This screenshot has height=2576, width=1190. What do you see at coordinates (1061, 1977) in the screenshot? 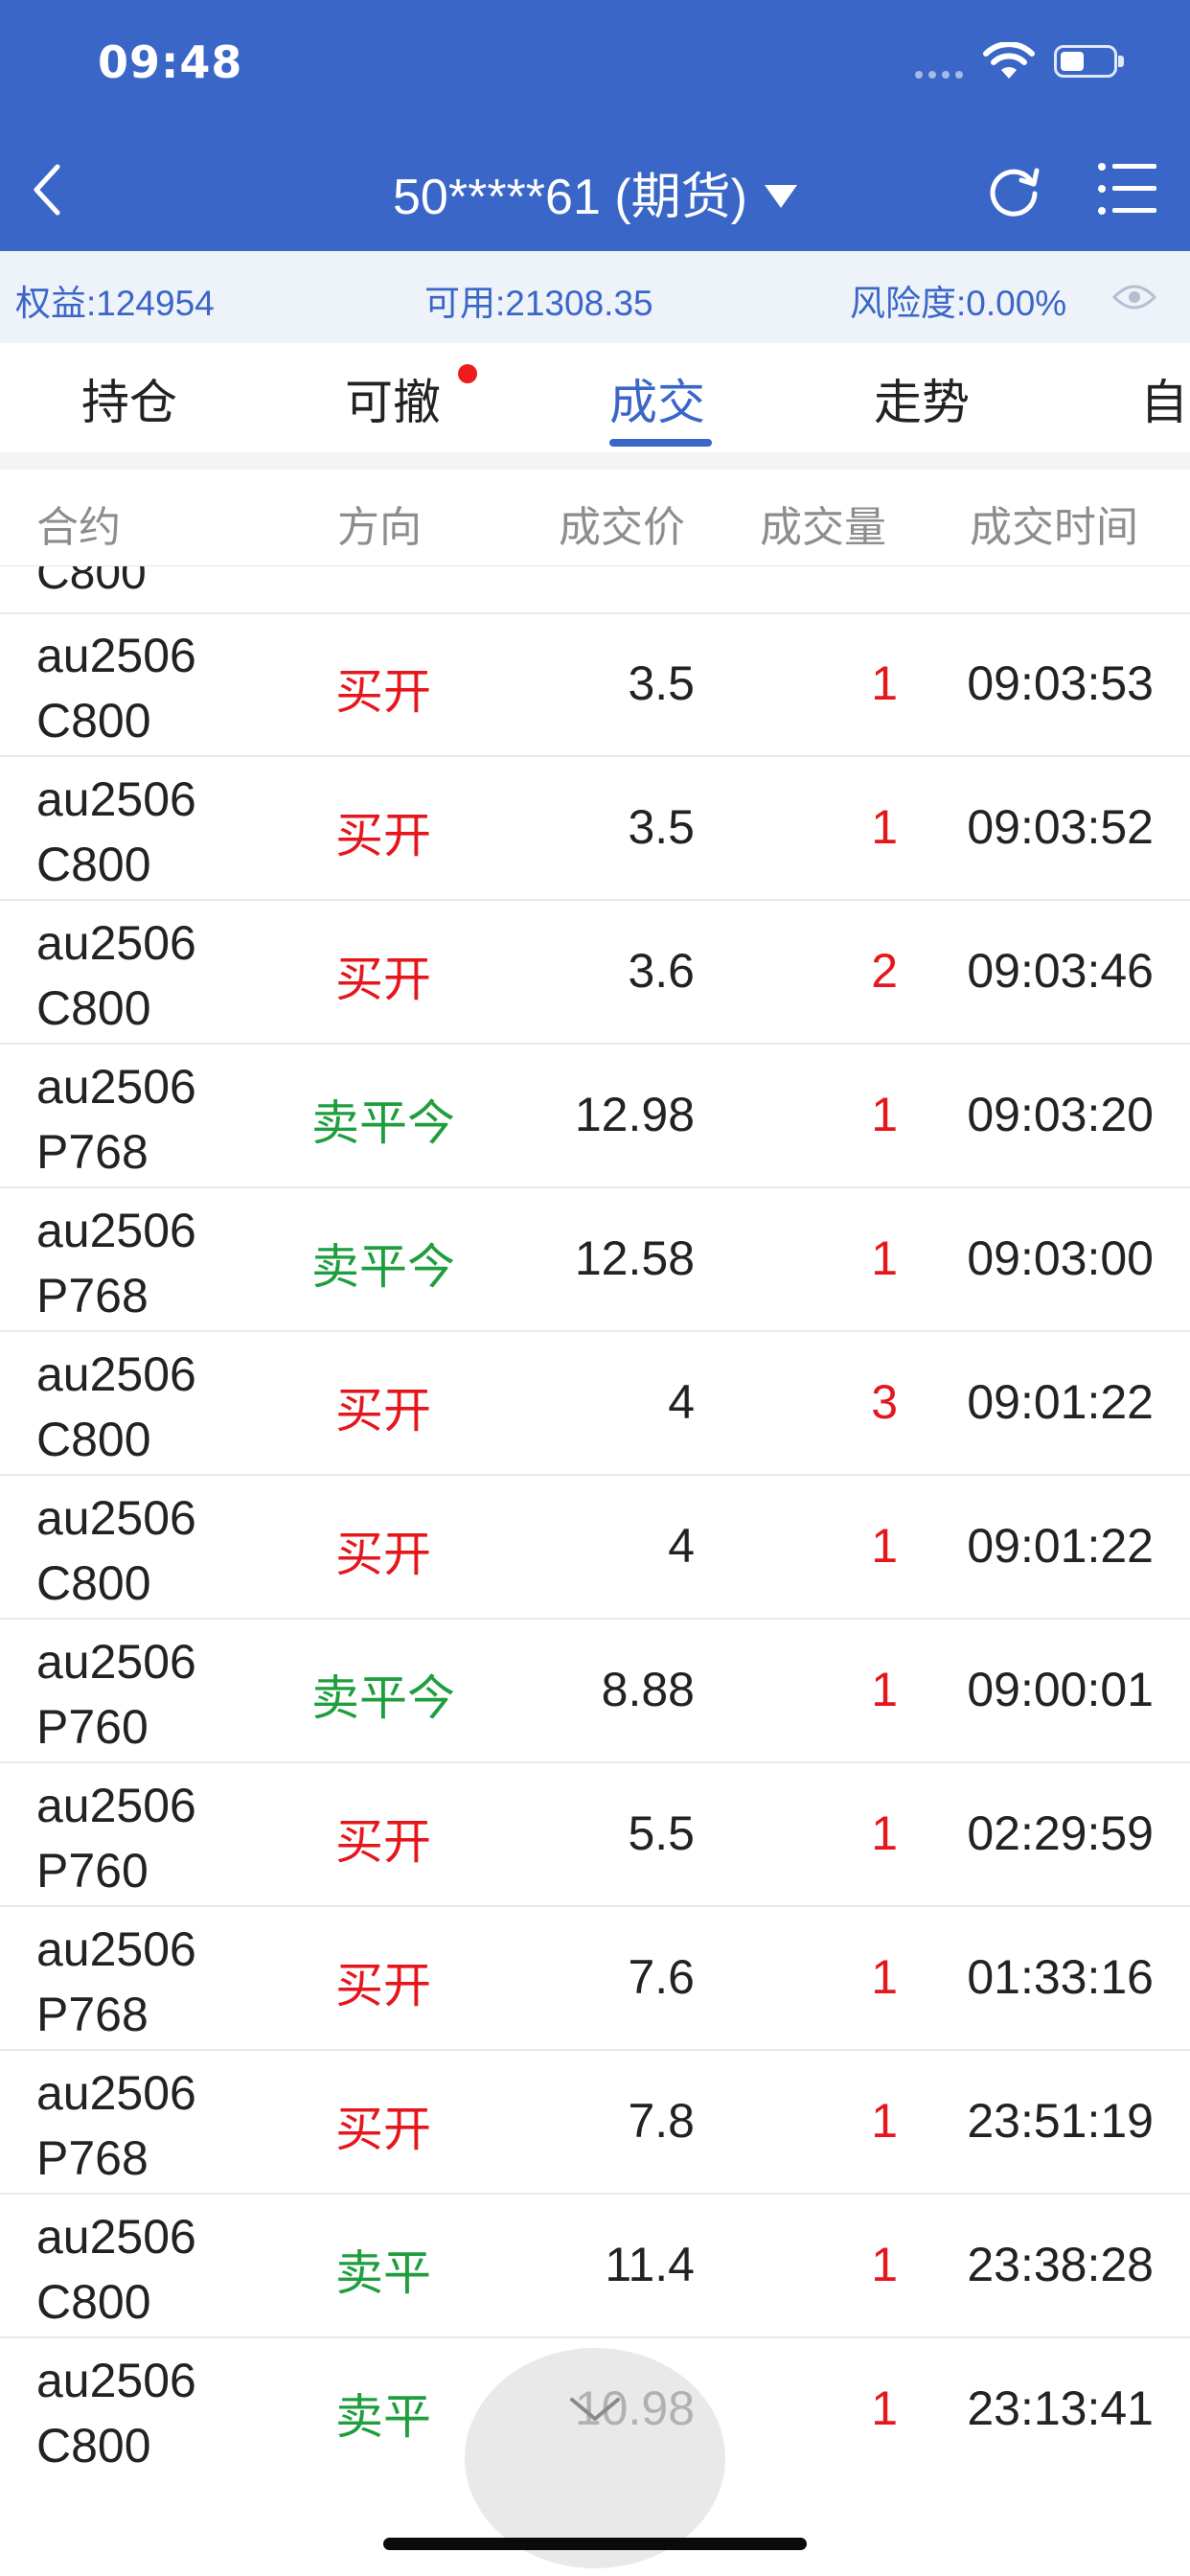
I see `trade-time: 01:33:16` at bounding box center [1061, 1977].